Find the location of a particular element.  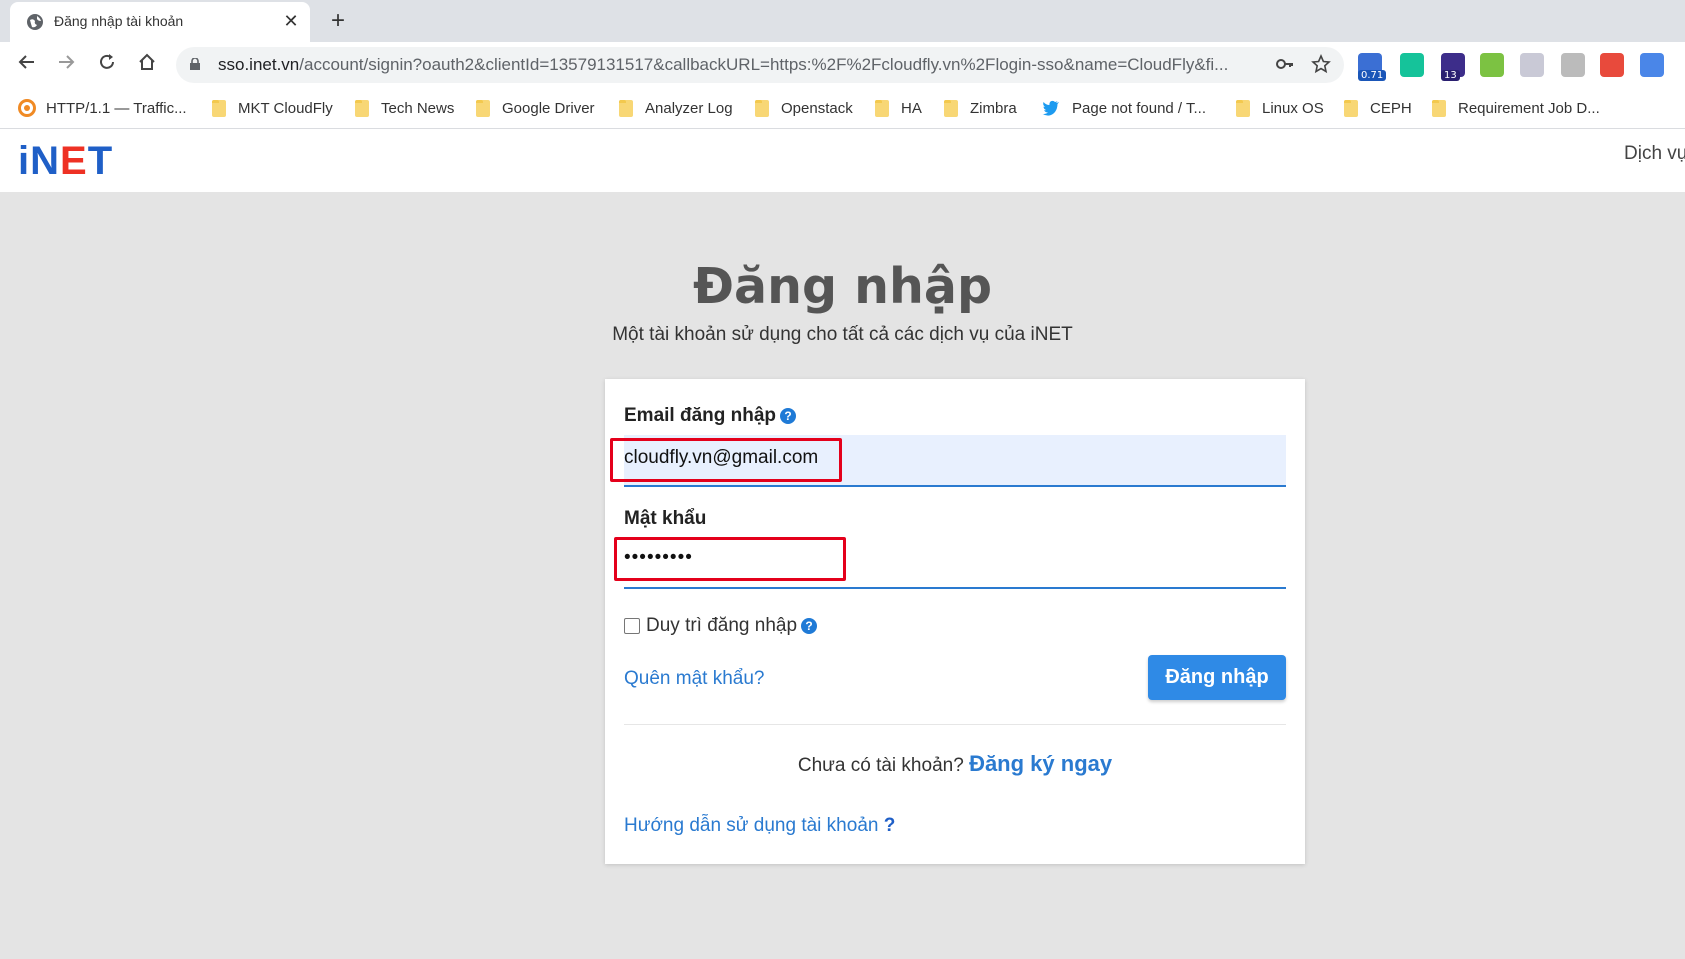

bolt-ext-icon is located at coordinates (1573, 65).